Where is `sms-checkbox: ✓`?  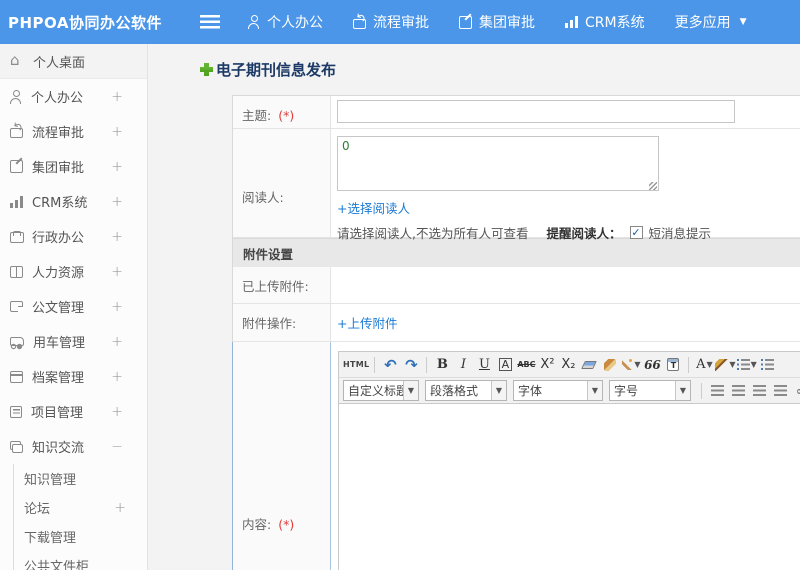 sms-checkbox: ✓ is located at coordinates (636, 232).